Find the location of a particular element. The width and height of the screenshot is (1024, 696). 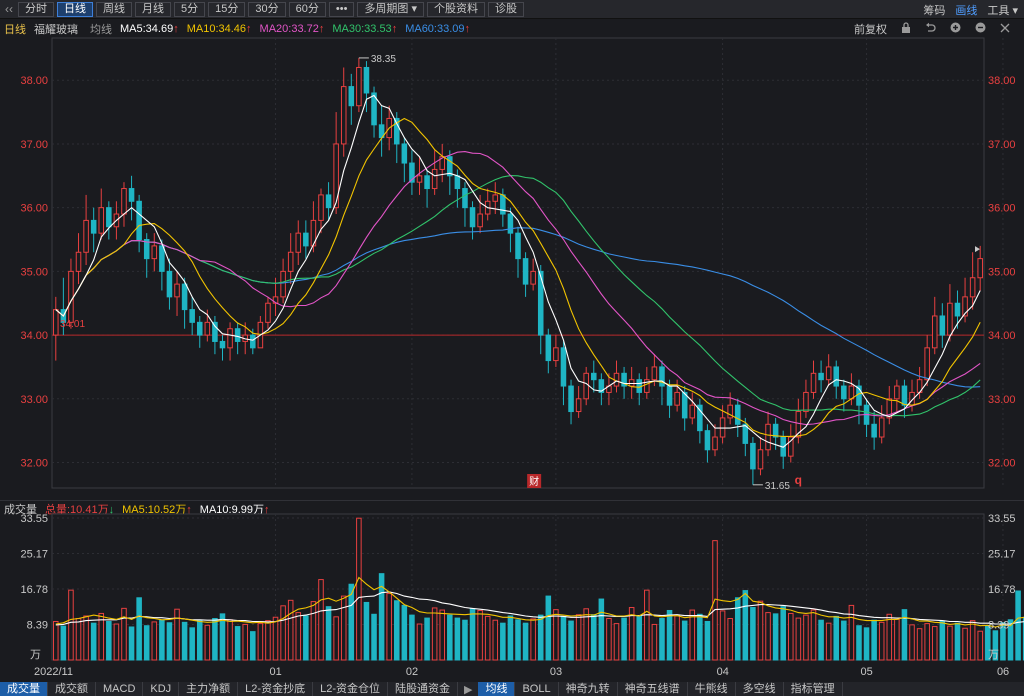

price-tick-label-left: 34.00 is located at coordinates (34, 336).